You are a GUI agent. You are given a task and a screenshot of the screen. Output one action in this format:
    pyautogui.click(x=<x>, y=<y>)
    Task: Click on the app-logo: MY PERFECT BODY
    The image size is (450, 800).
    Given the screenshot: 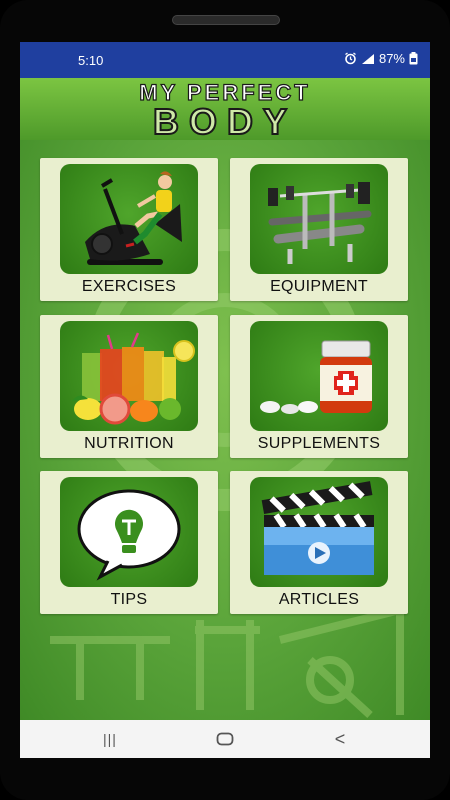 What is the action you would take?
    pyautogui.click(x=224, y=109)
    